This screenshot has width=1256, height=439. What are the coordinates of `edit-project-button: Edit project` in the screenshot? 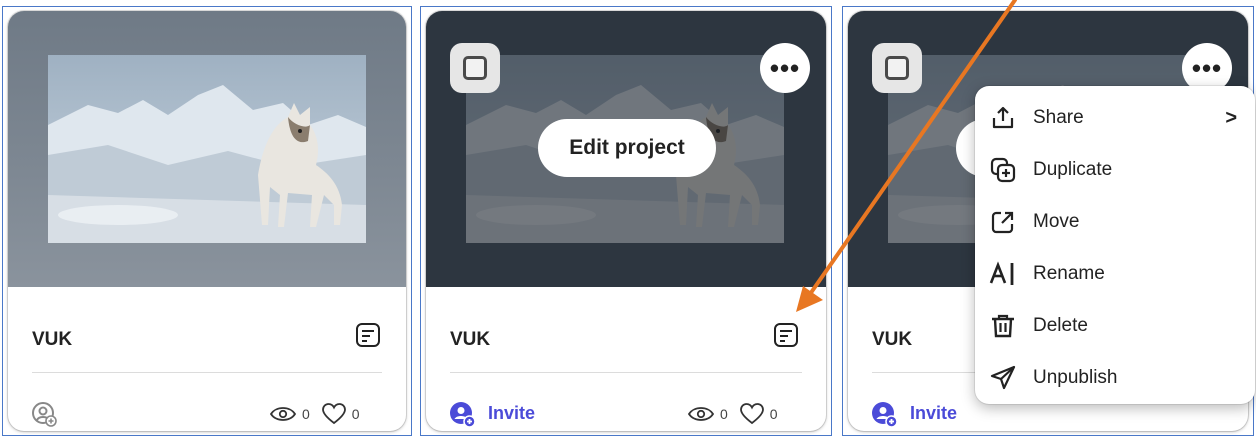 It's located at (627, 148).